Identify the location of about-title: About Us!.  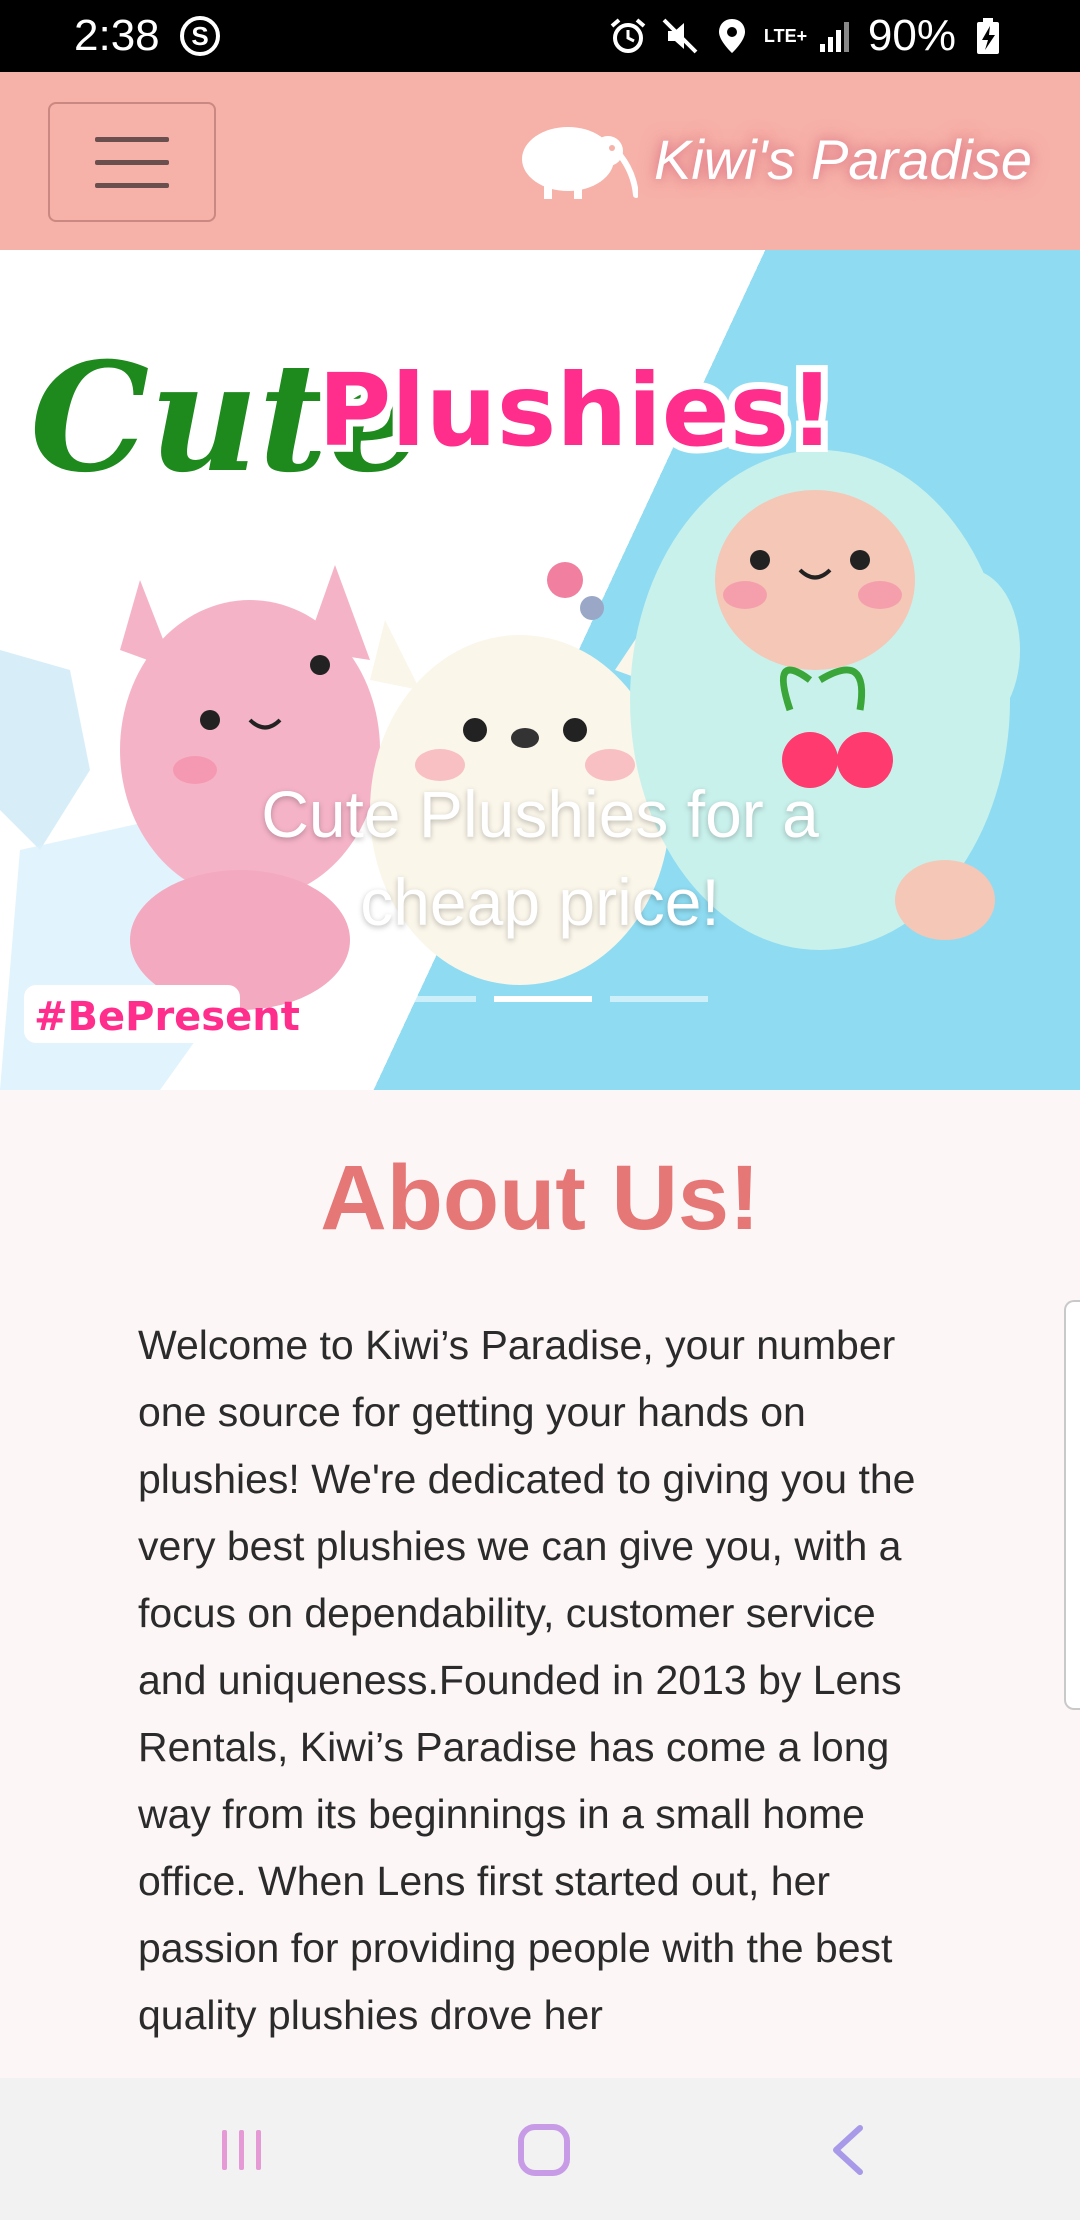
(540, 1198).